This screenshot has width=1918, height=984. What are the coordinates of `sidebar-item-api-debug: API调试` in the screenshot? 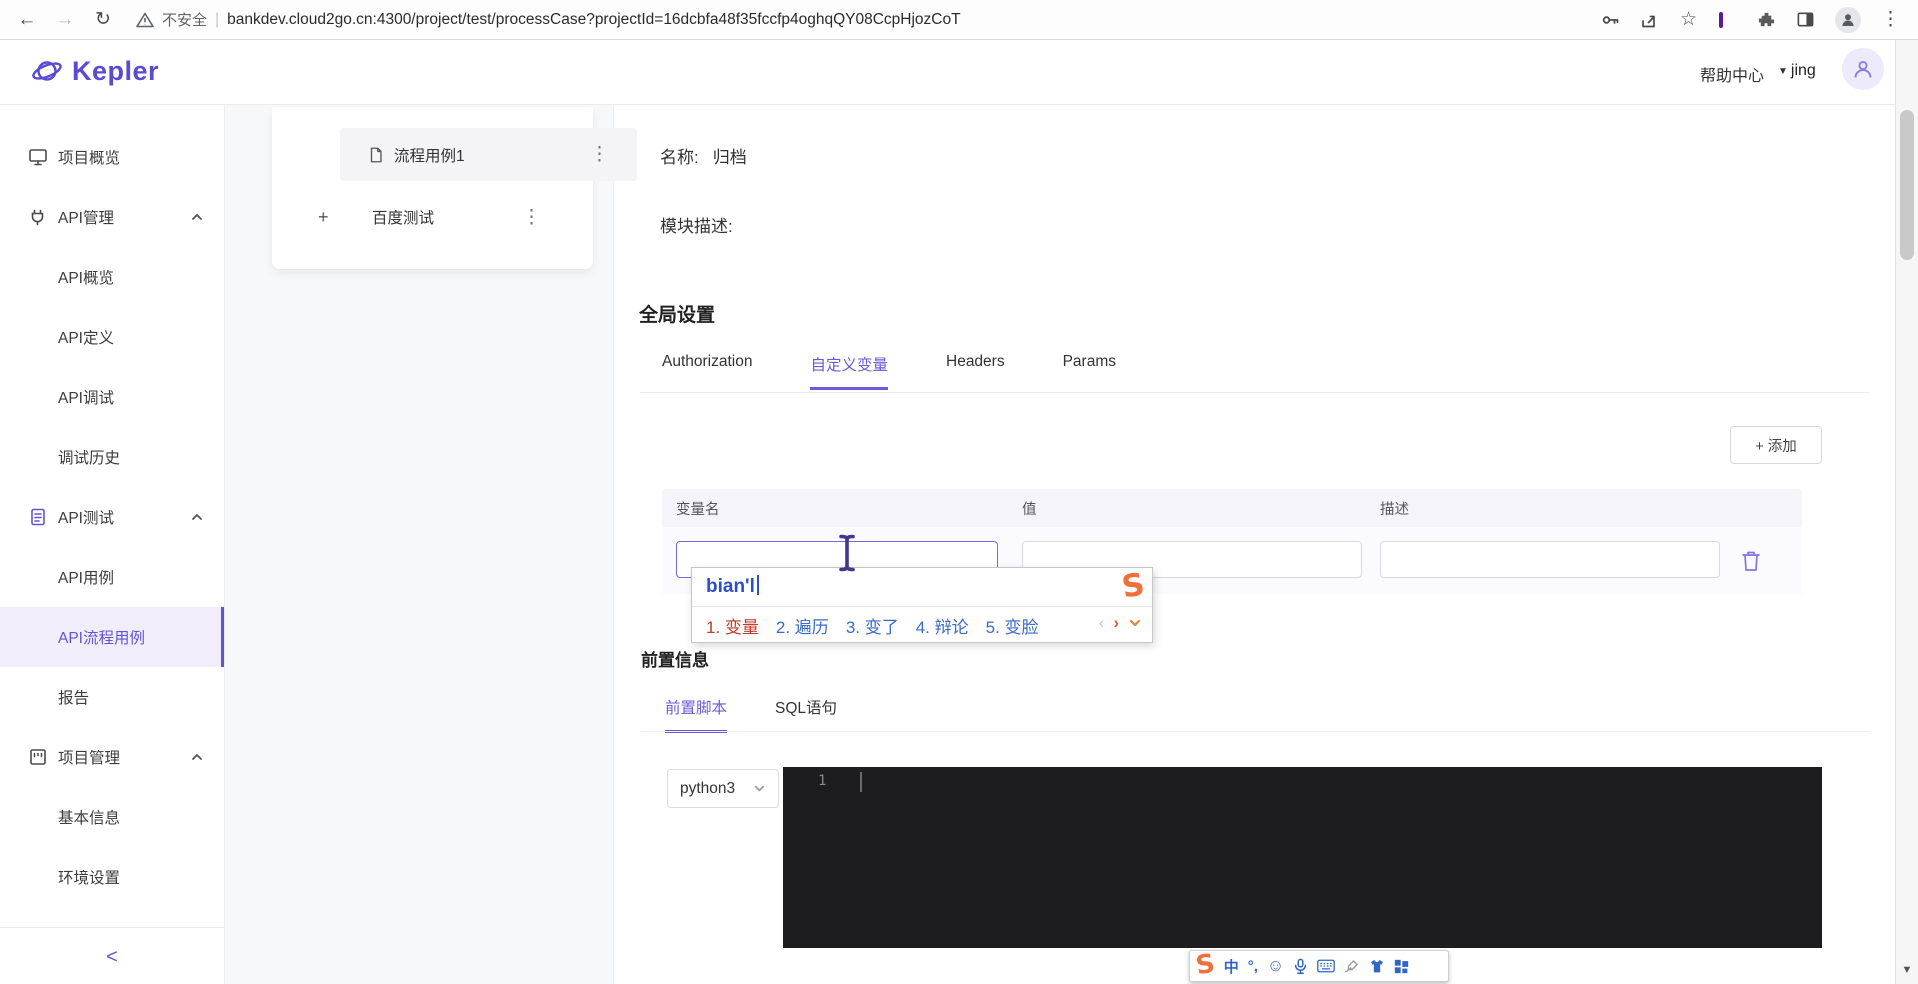 It's located at (112, 397).